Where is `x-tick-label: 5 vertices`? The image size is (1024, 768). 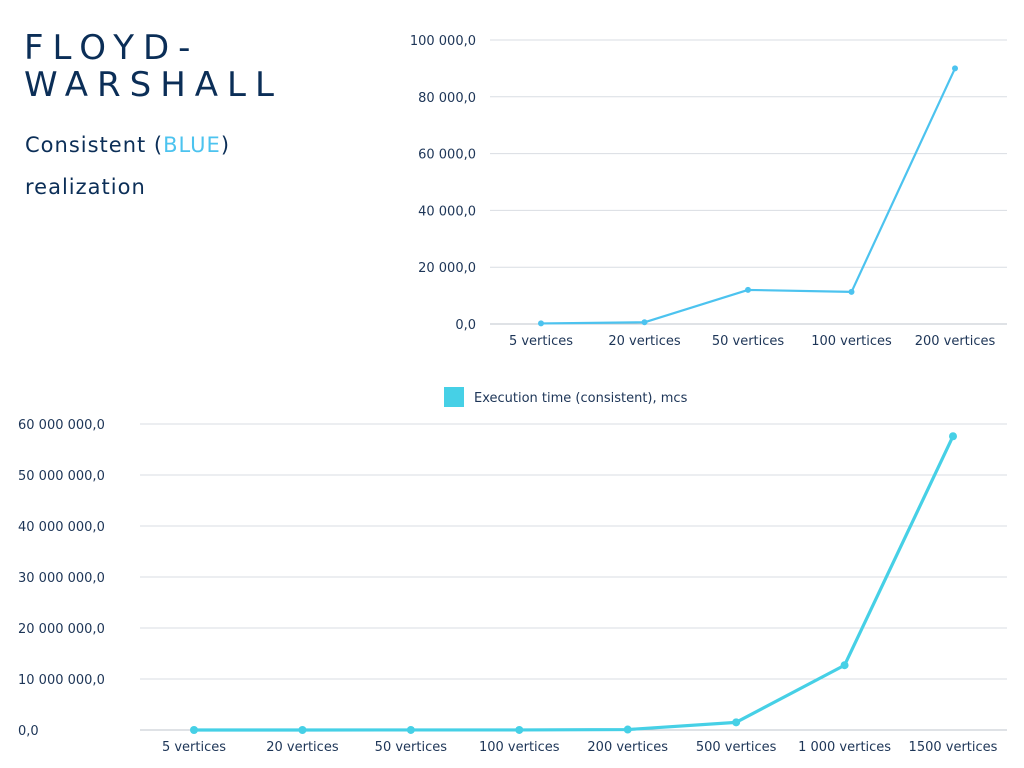 x-tick-label: 5 vertices is located at coordinates (194, 747).